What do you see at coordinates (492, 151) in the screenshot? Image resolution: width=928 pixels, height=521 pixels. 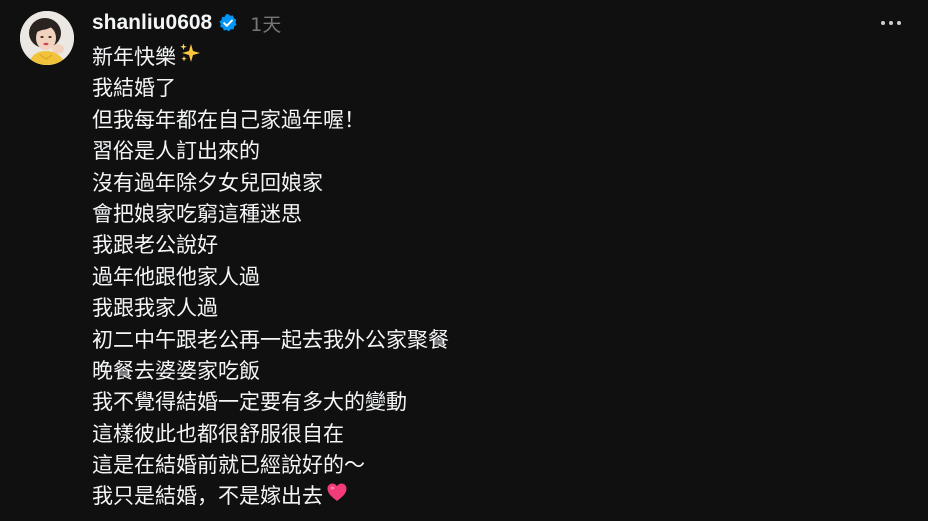 I see `post-text-line: 習俗是人訂出來的` at bounding box center [492, 151].